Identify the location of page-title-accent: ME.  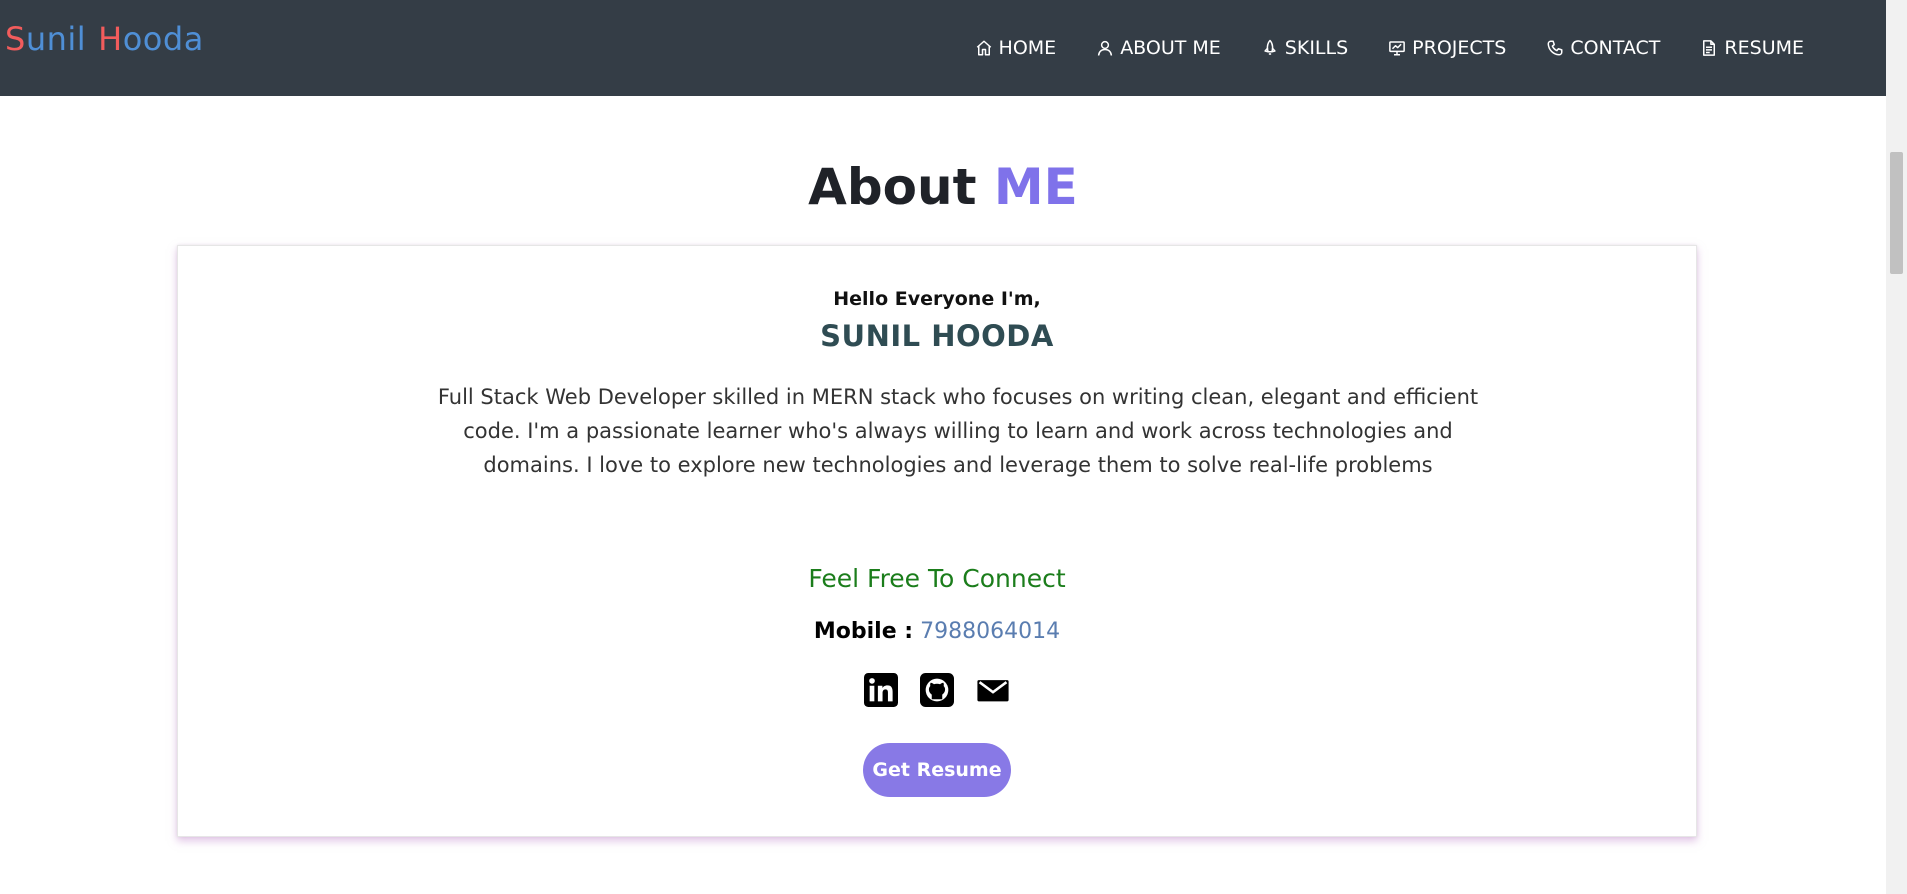
(1035, 187).